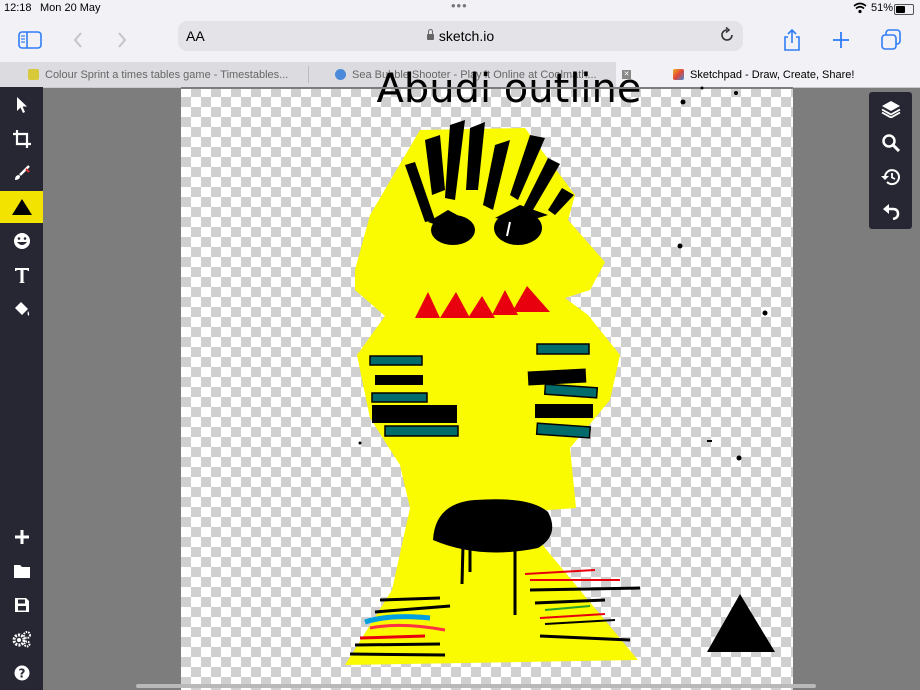  I want to click on crop-tool-button, so click(21, 139).